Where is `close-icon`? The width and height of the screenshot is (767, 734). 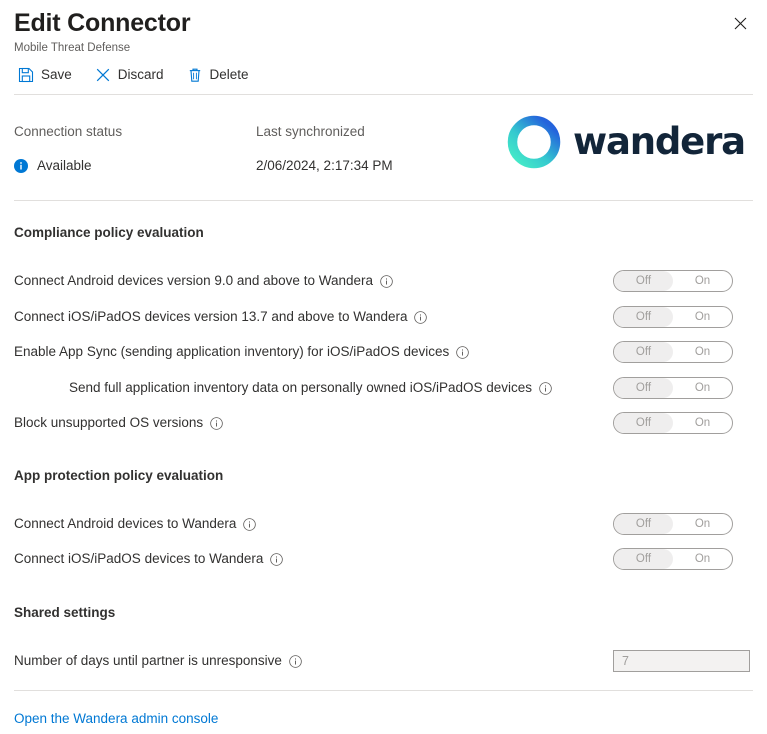 close-icon is located at coordinates (740, 23).